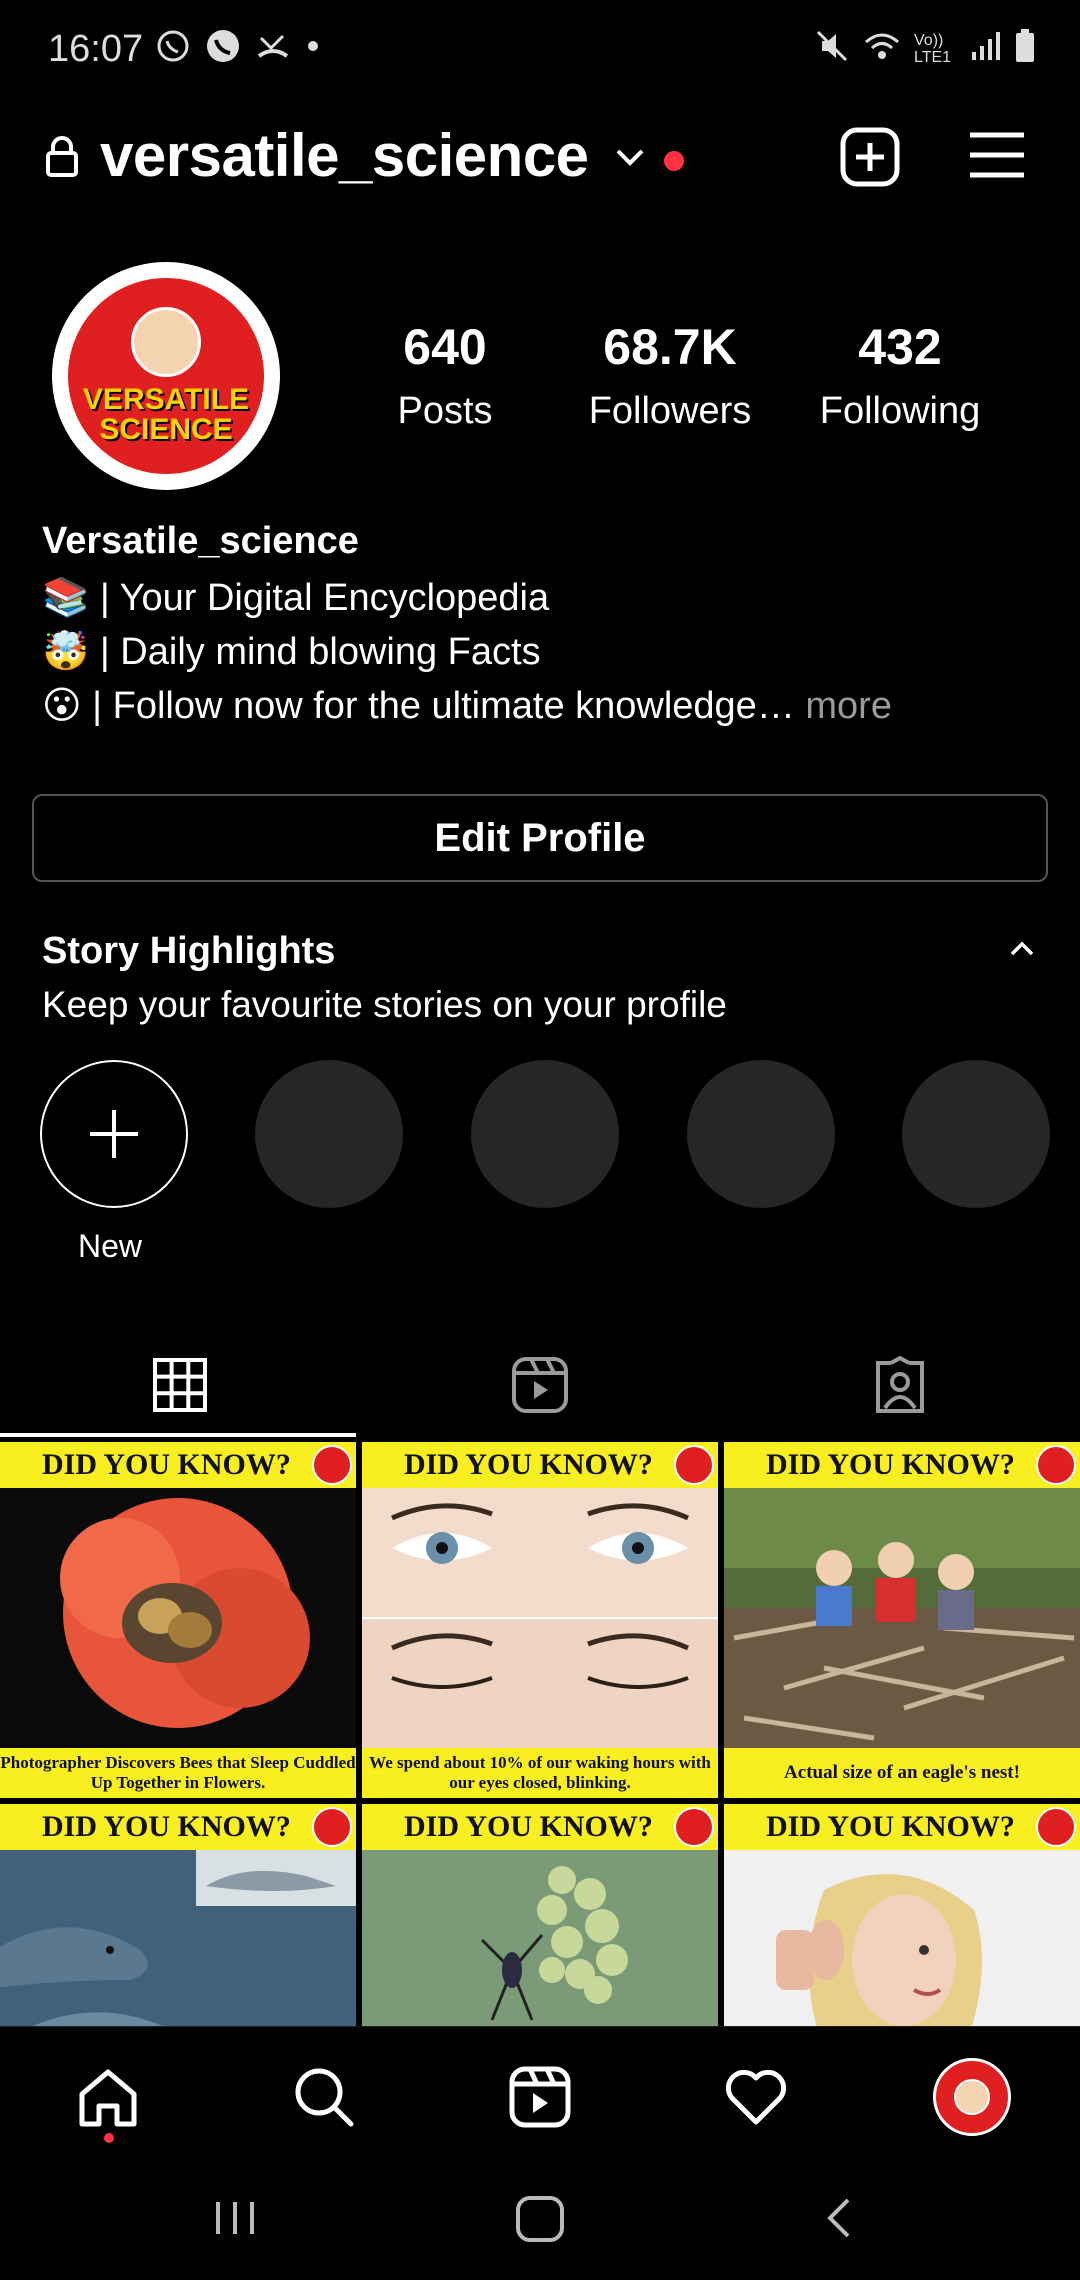 This screenshot has height=2280, width=1080. I want to click on notification-dot, so click(674, 161).